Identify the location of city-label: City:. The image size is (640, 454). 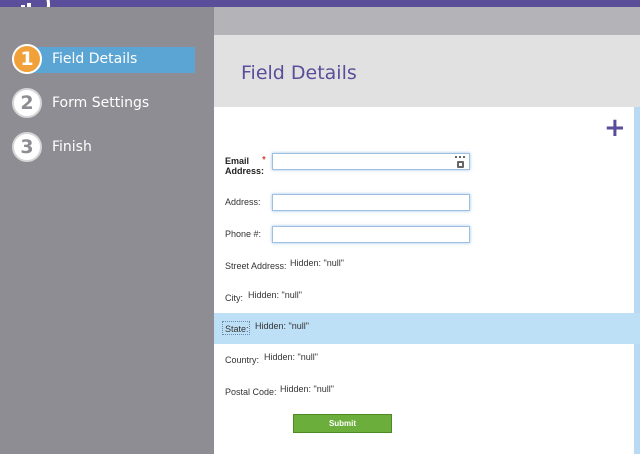
(234, 298).